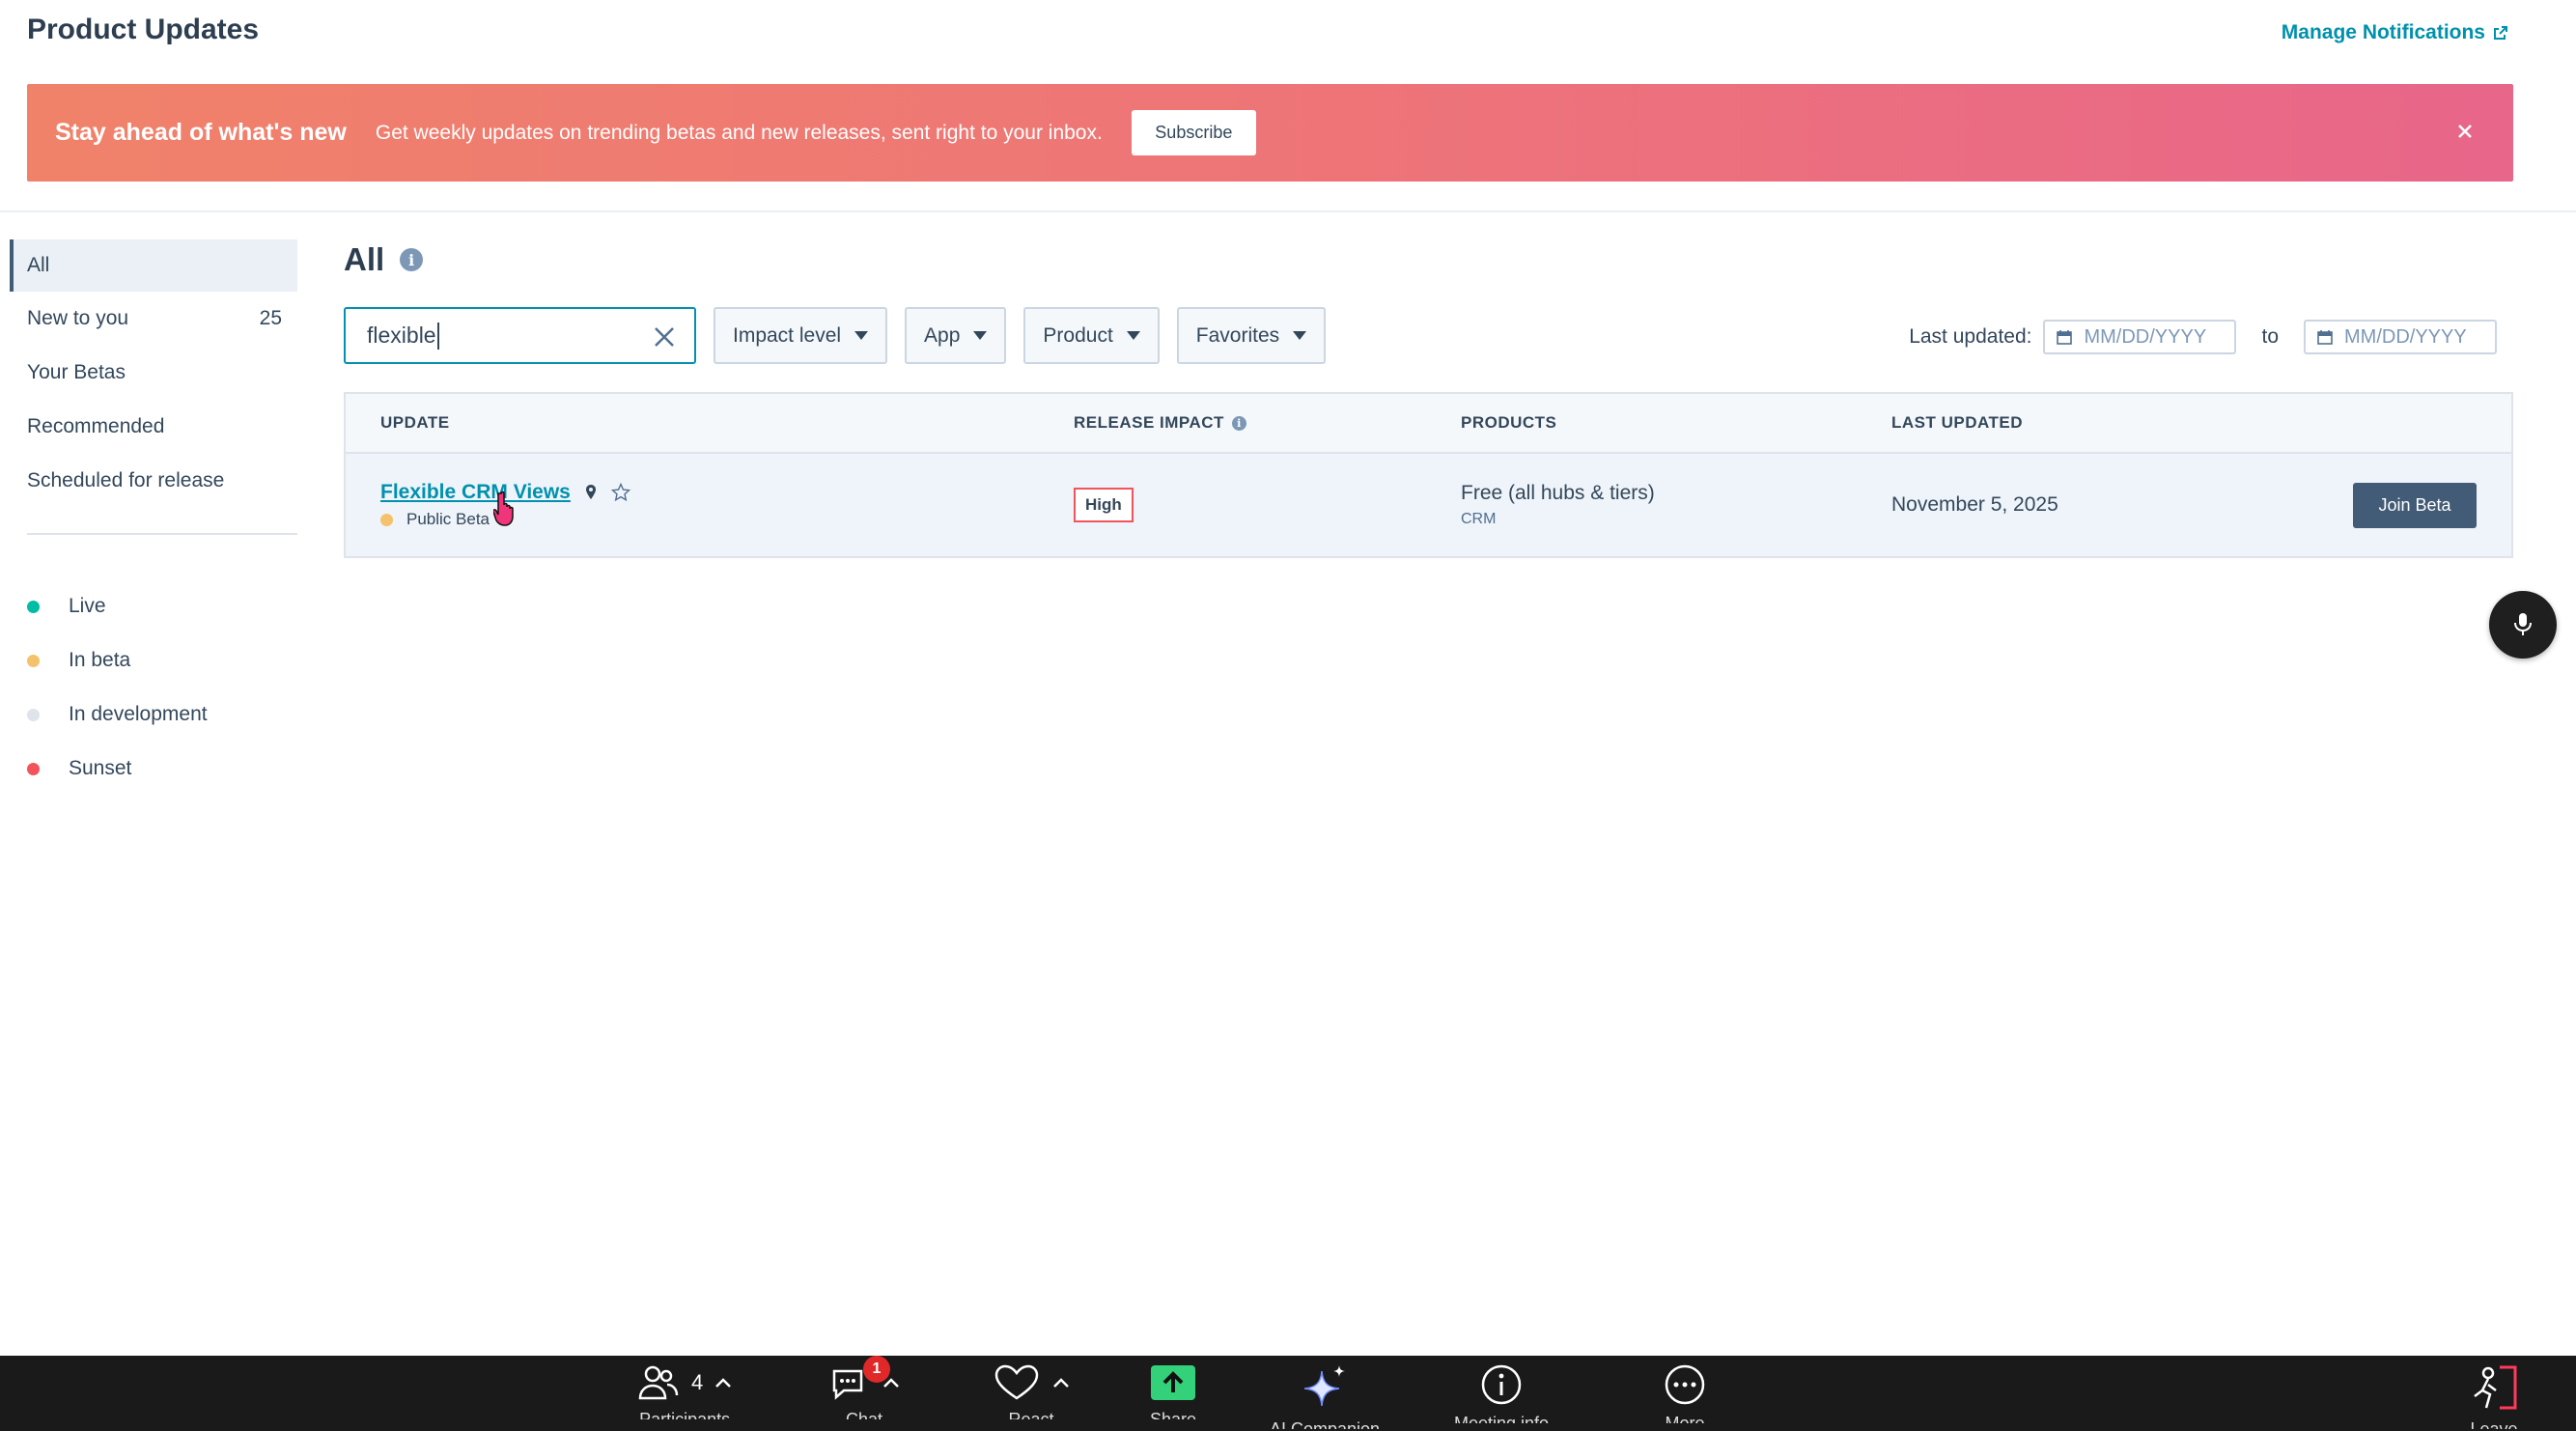 The height and width of the screenshot is (1431, 2576). Describe the element at coordinates (2094, 505) in the screenshot. I see `last-updated-cell: November 5, 2025` at that location.